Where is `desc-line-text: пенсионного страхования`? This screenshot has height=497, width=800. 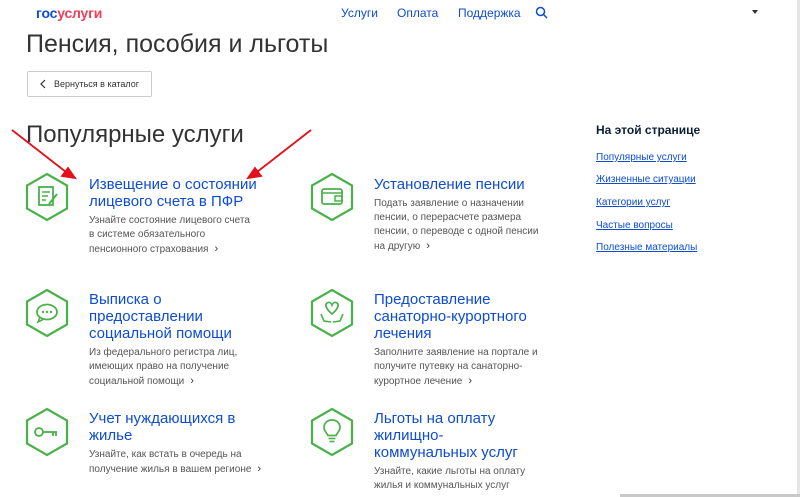 desc-line-text: пенсионного страхования is located at coordinates (149, 249).